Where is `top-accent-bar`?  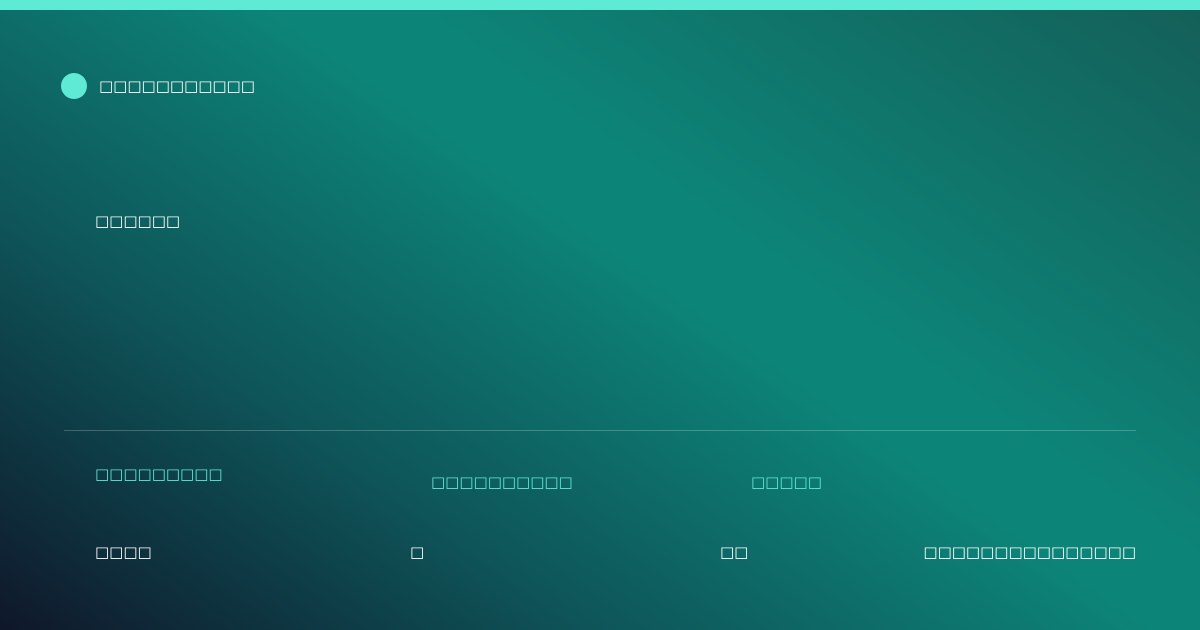
top-accent-bar is located at coordinates (600, 5).